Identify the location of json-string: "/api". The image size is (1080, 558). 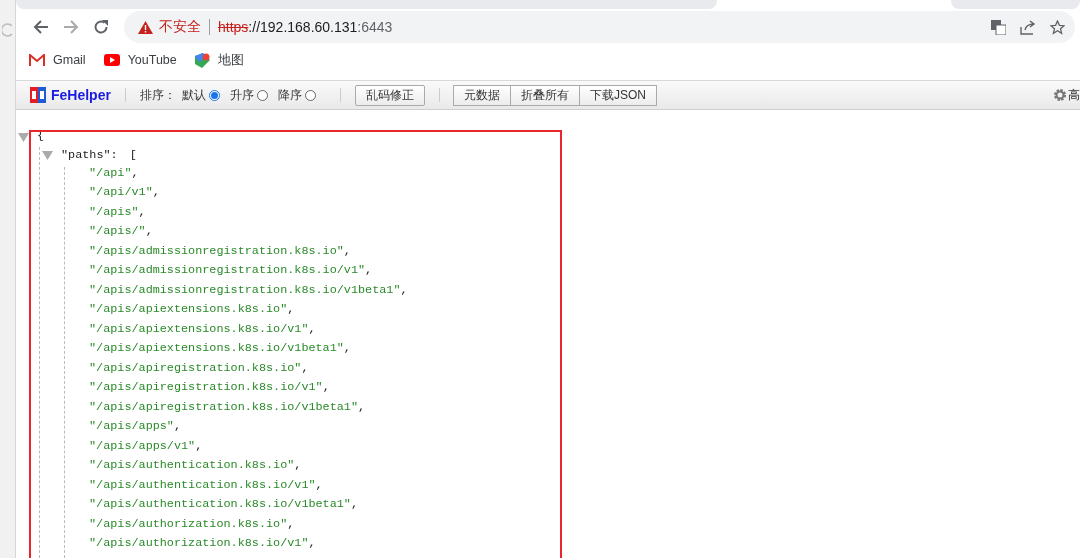
(110, 172).